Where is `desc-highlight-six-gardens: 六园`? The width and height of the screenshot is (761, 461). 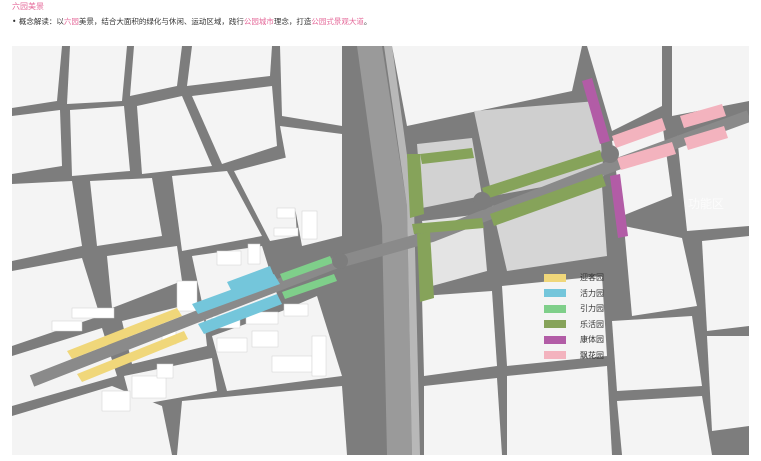
desc-highlight-six-gardens: 六园 is located at coordinates (71, 21).